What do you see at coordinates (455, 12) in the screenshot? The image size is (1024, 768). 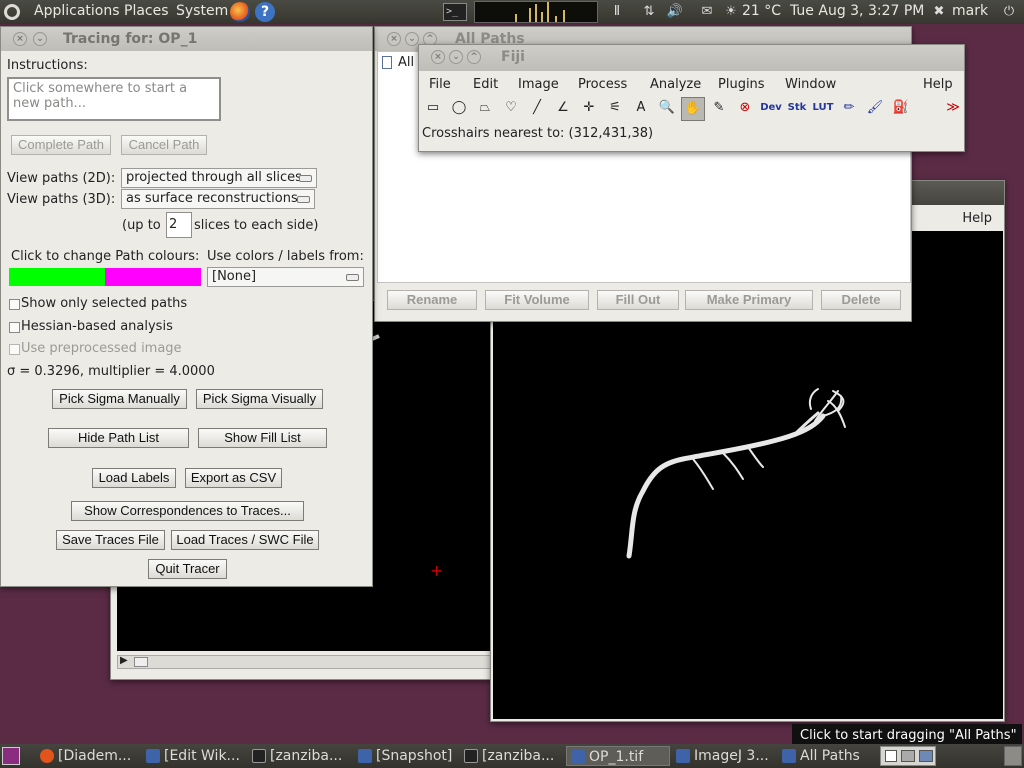 I see `terminal-launcher-icon: >_` at bounding box center [455, 12].